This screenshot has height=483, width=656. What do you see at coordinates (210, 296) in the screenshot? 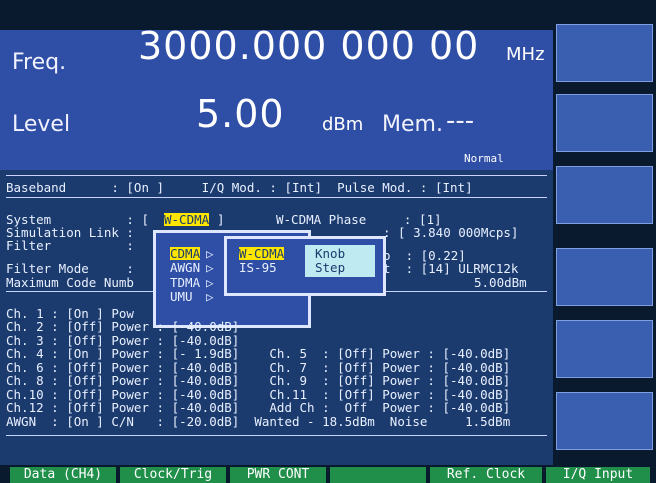
I see `menu-arrow-umu: ▷` at bounding box center [210, 296].